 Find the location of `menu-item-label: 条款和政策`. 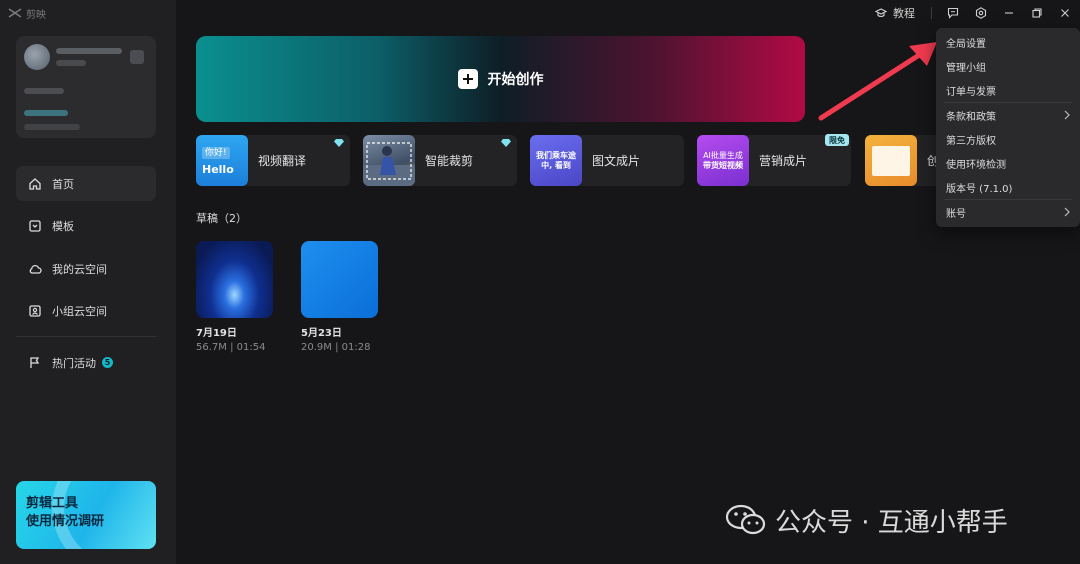

menu-item-label: 条款和政策 is located at coordinates (971, 117).